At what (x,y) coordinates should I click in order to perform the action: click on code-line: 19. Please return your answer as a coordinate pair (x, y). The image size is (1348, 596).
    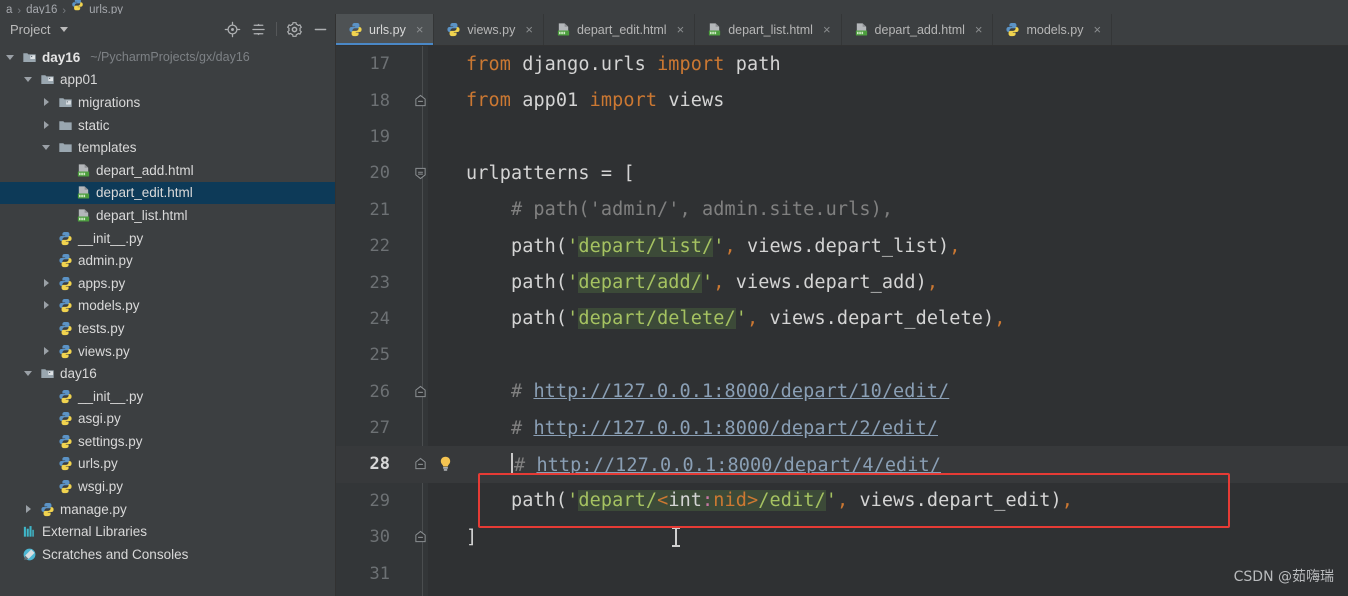
    Looking at the image, I should click on (842, 137).